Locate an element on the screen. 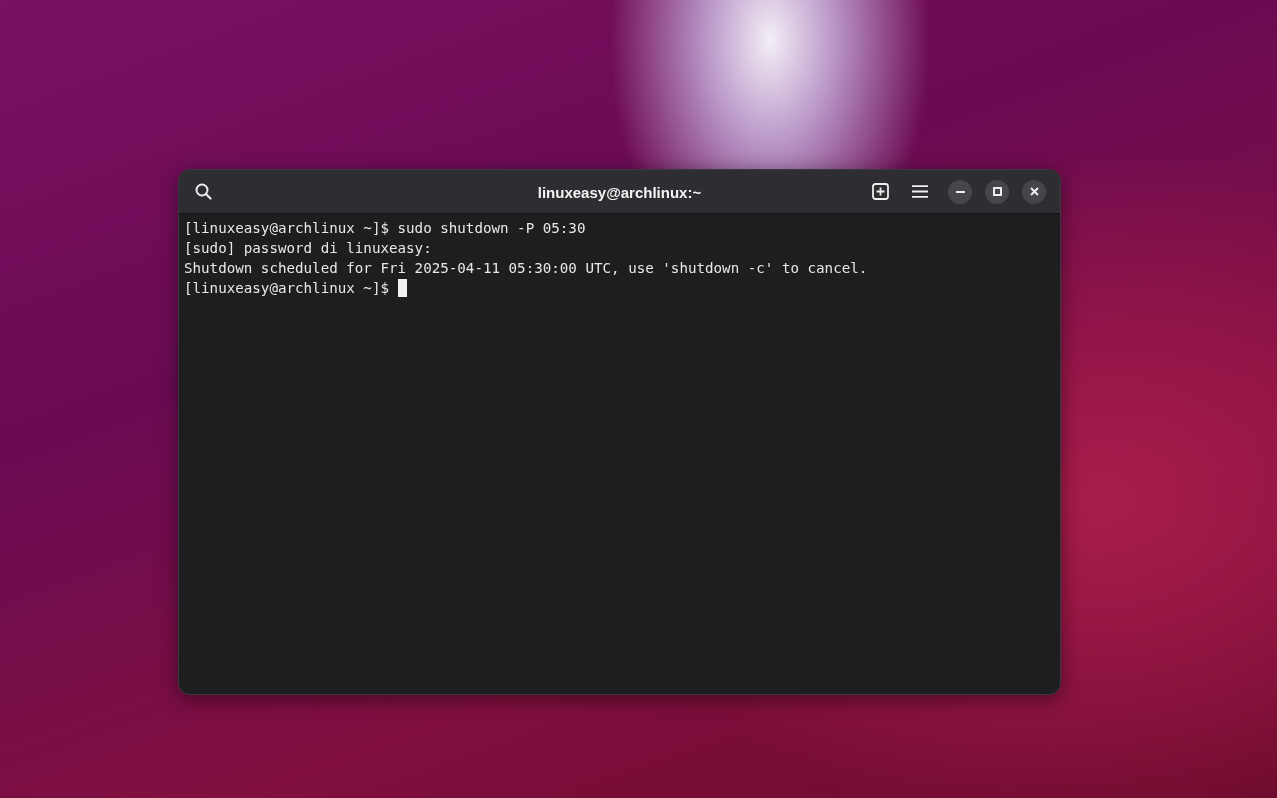 The height and width of the screenshot is (798, 1277). terminal-line: [linuxeasy@archlinux ~]$ sudo shutdown -P 05:30 is located at coordinates (385, 228).